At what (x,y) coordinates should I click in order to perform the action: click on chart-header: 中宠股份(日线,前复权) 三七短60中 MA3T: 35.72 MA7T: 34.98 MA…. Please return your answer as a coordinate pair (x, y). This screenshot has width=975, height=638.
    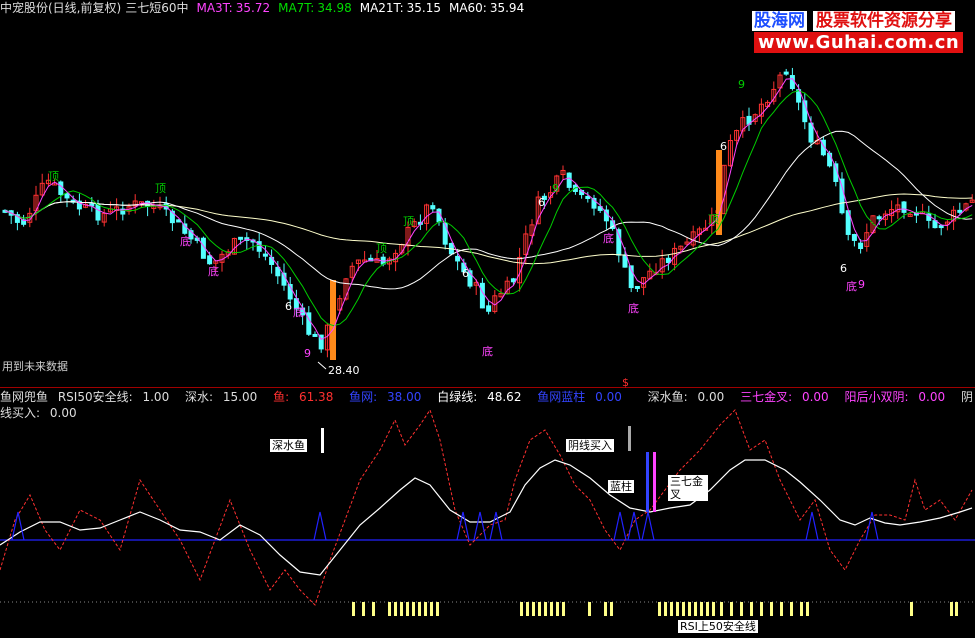
    Looking at the image, I should click on (266, 8).